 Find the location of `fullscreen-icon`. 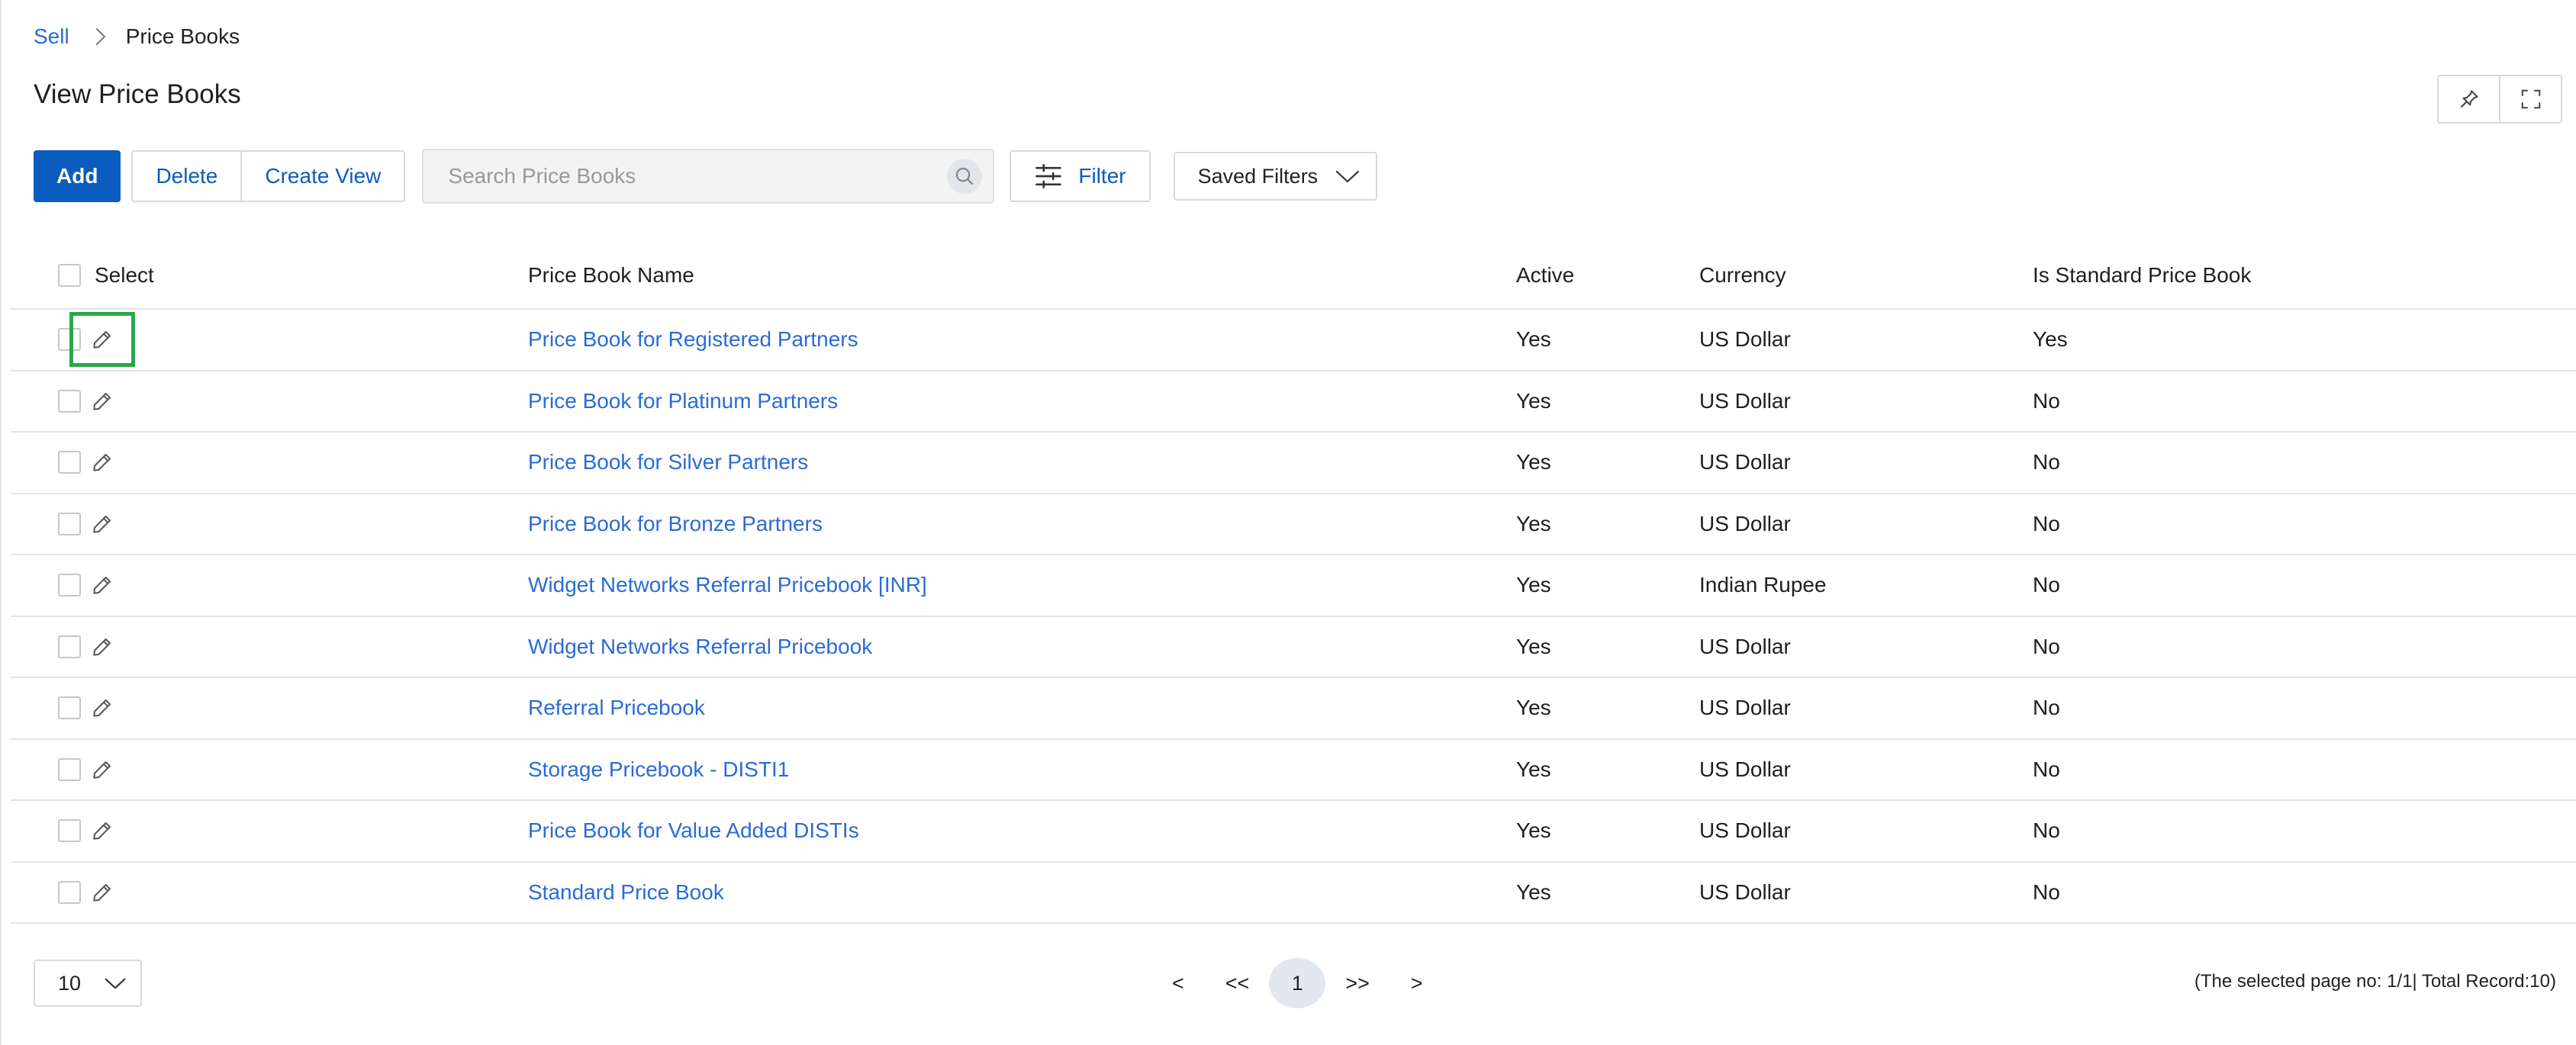

fullscreen-icon is located at coordinates (2530, 99).